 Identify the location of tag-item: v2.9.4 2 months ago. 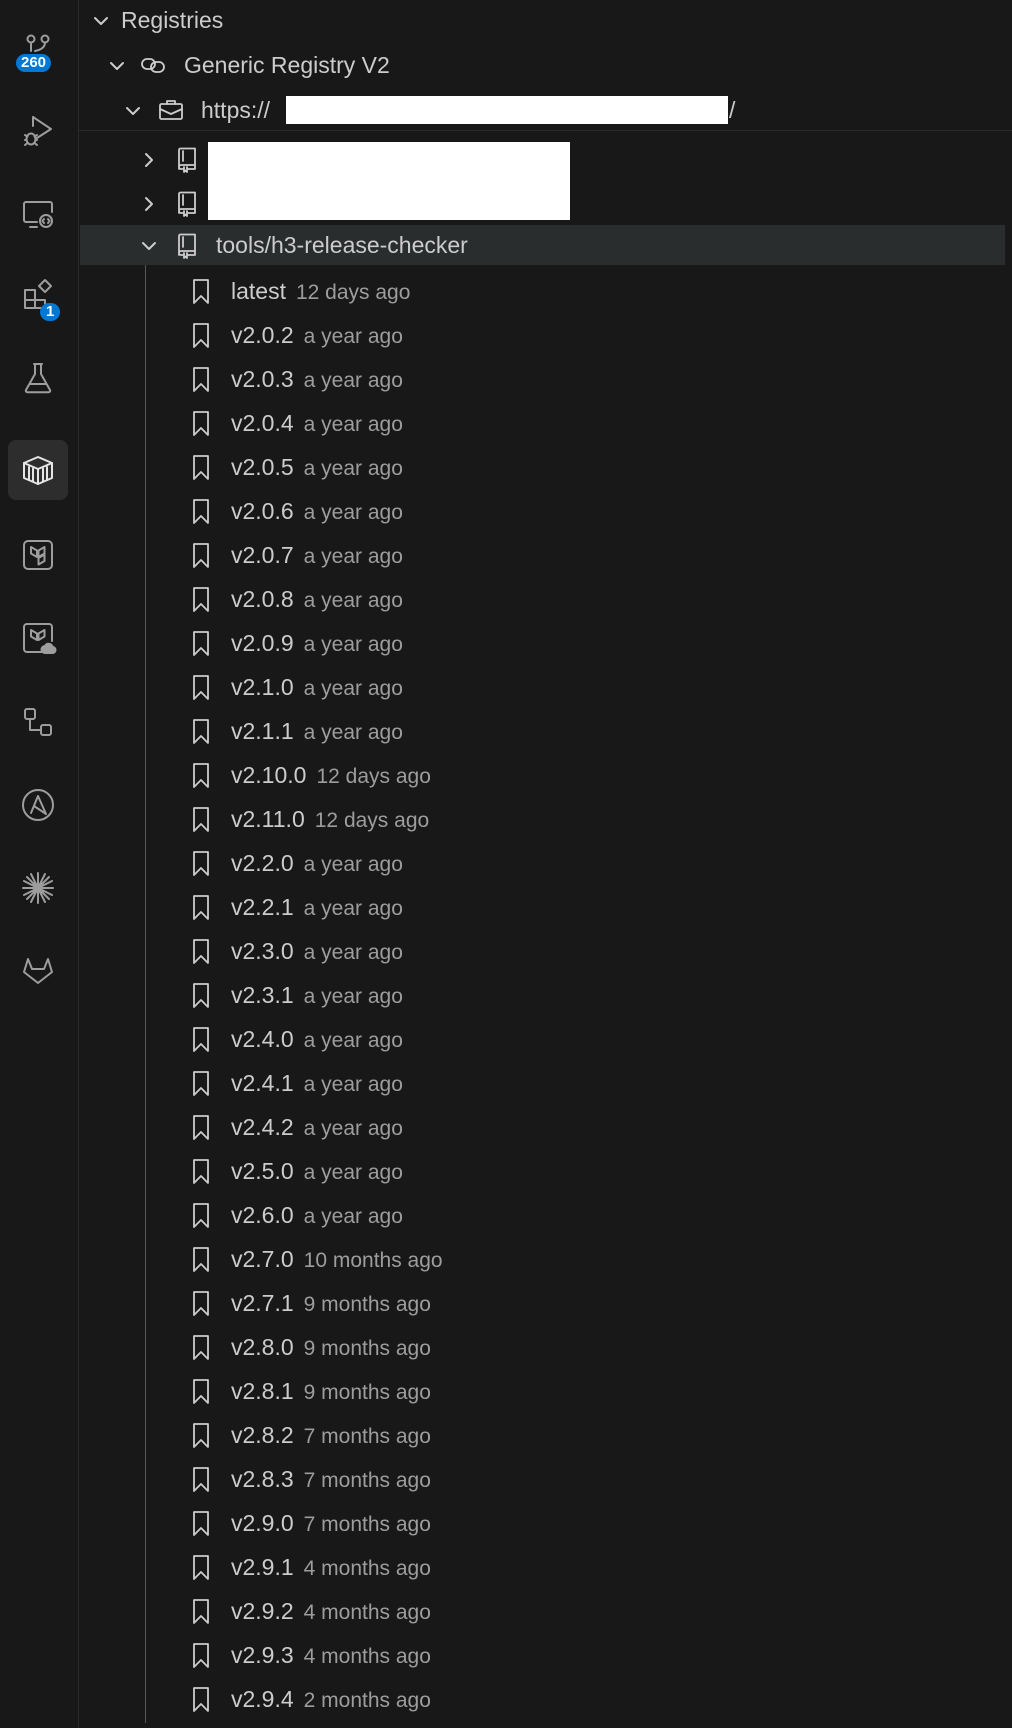
(545, 1699).